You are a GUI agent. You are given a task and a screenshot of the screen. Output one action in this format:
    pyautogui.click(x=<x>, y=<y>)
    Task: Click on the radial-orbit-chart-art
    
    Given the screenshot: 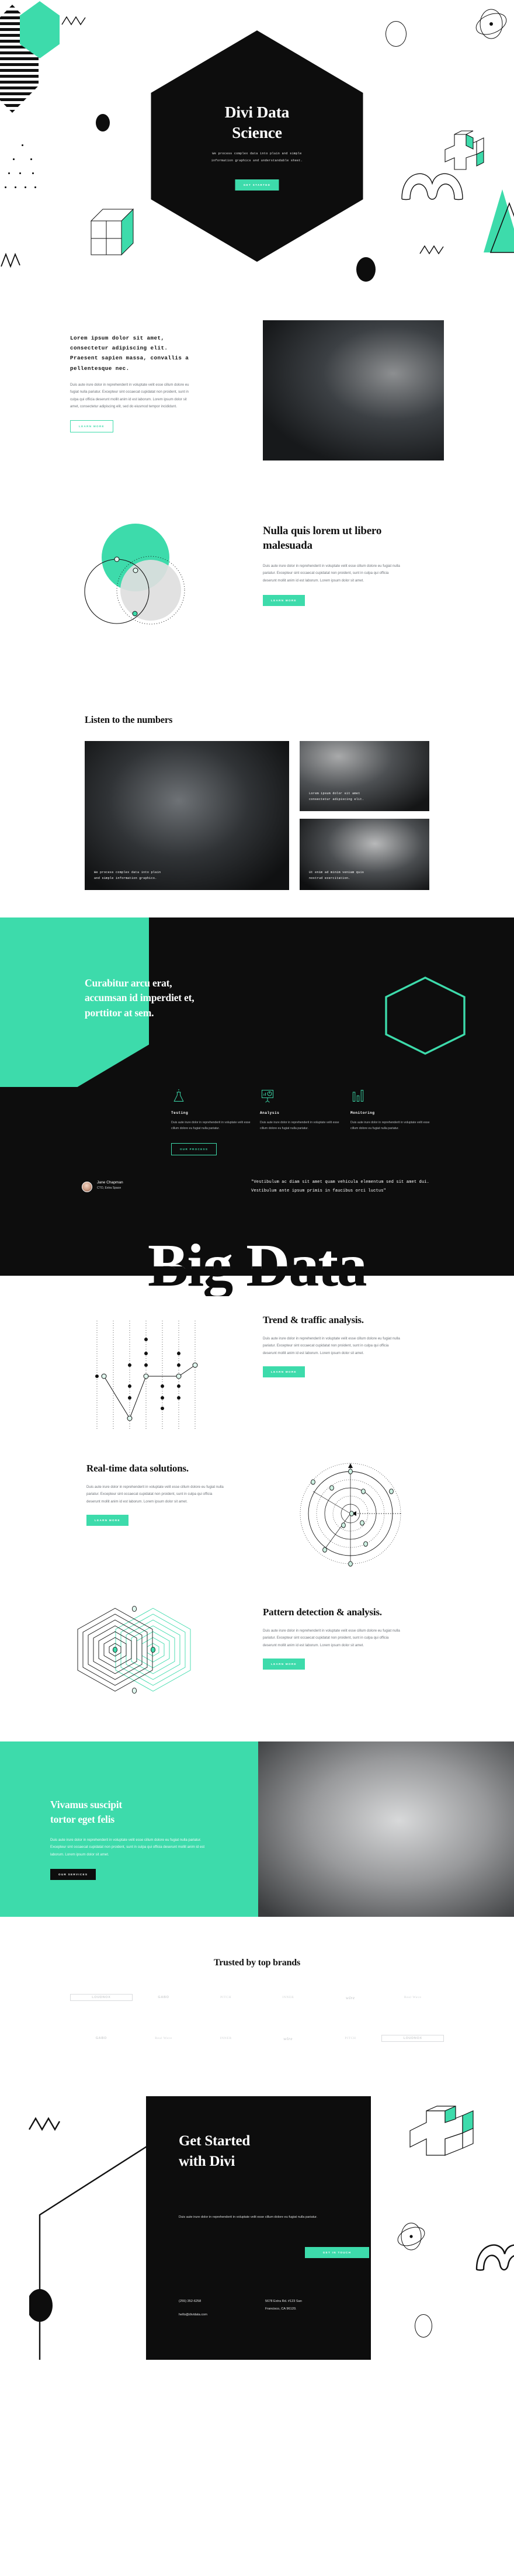 What is the action you would take?
    pyautogui.click(x=350, y=1515)
    